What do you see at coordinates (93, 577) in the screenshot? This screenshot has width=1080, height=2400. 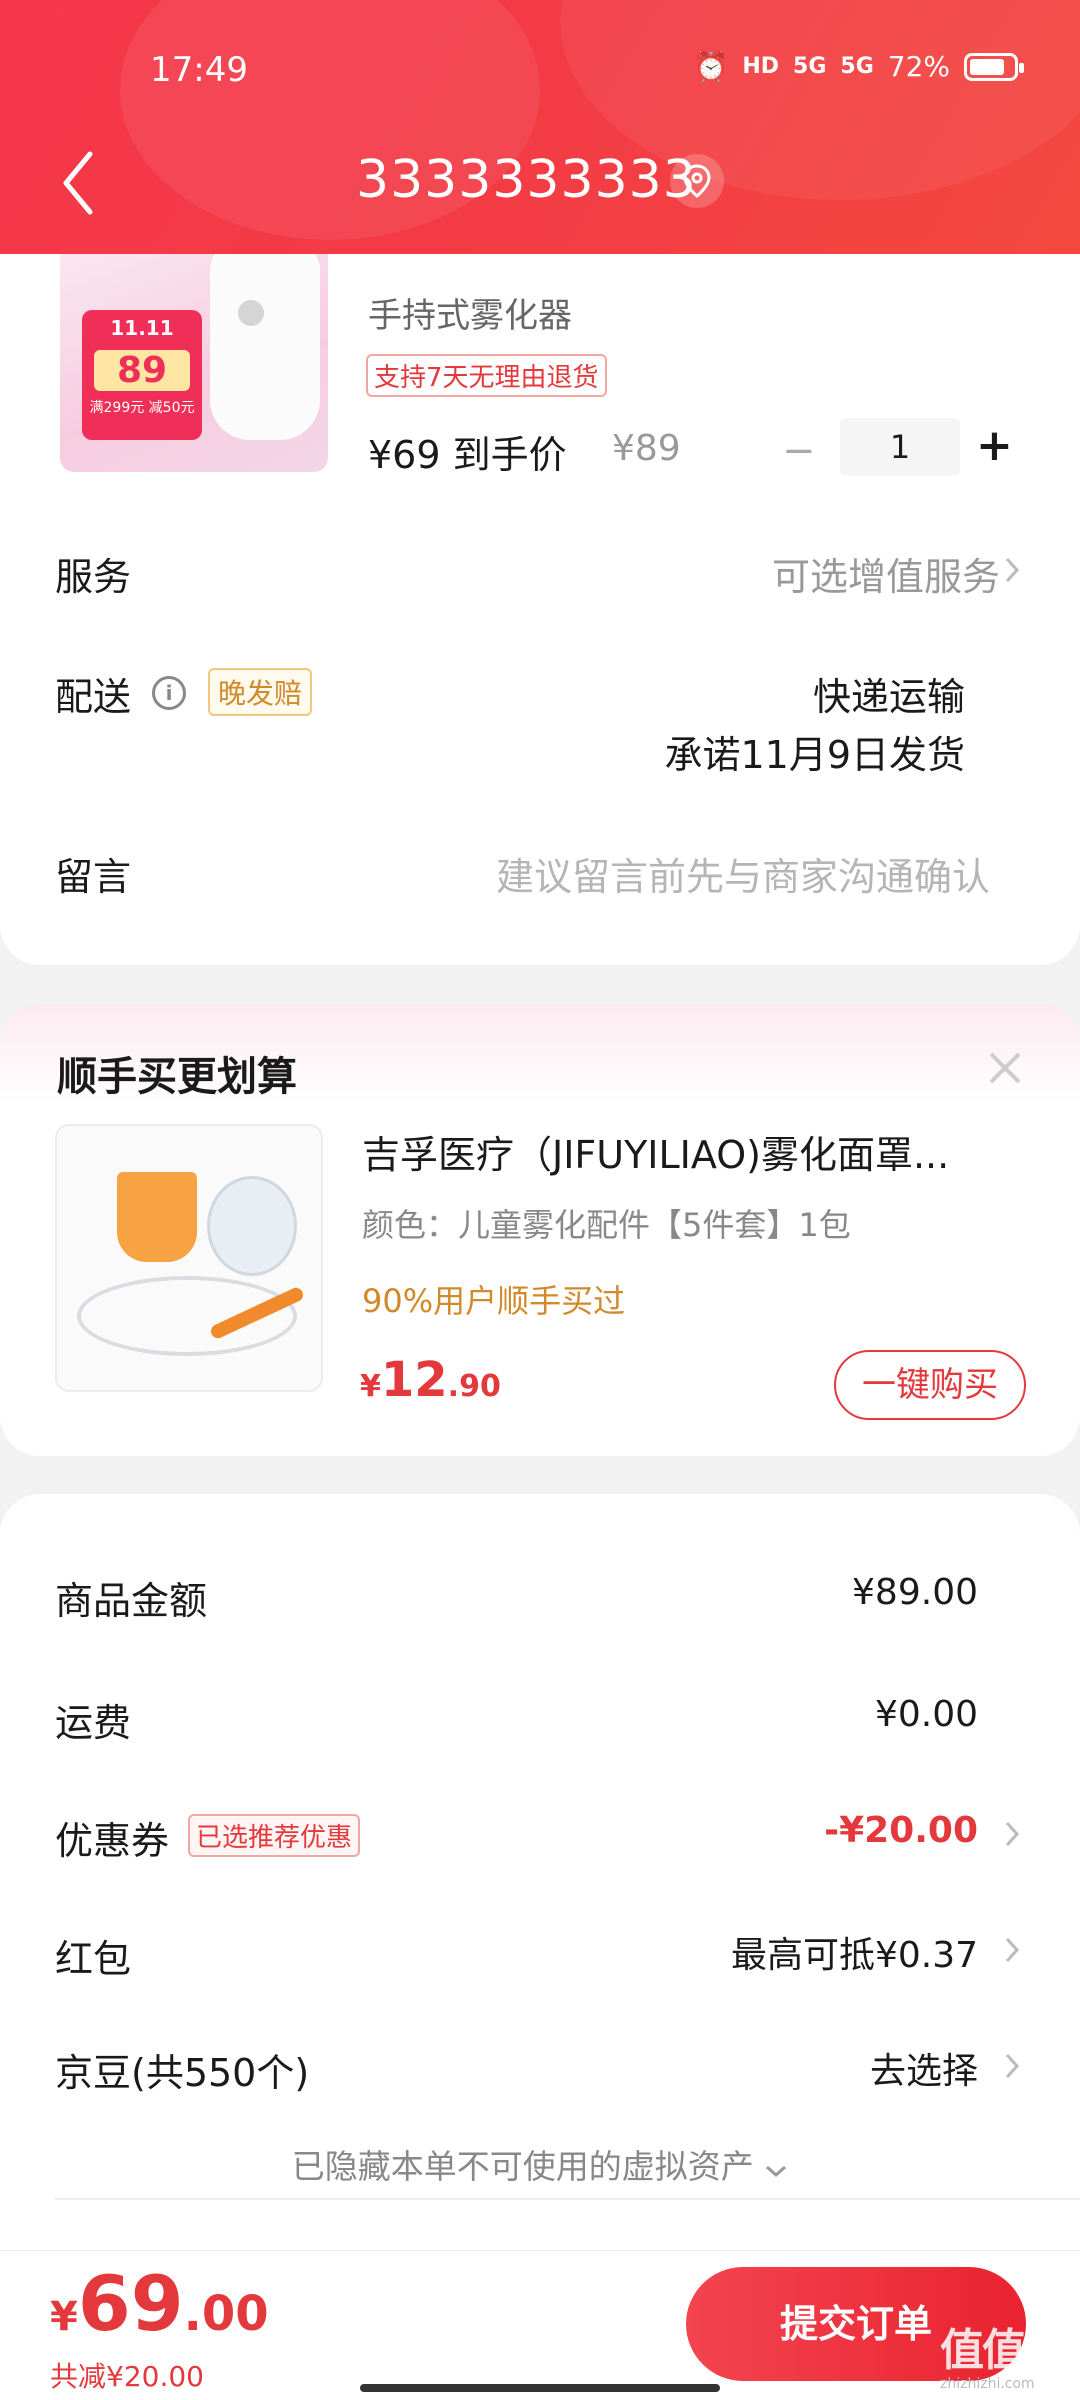 I see `service-label: 服务` at bounding box center [93, 577].